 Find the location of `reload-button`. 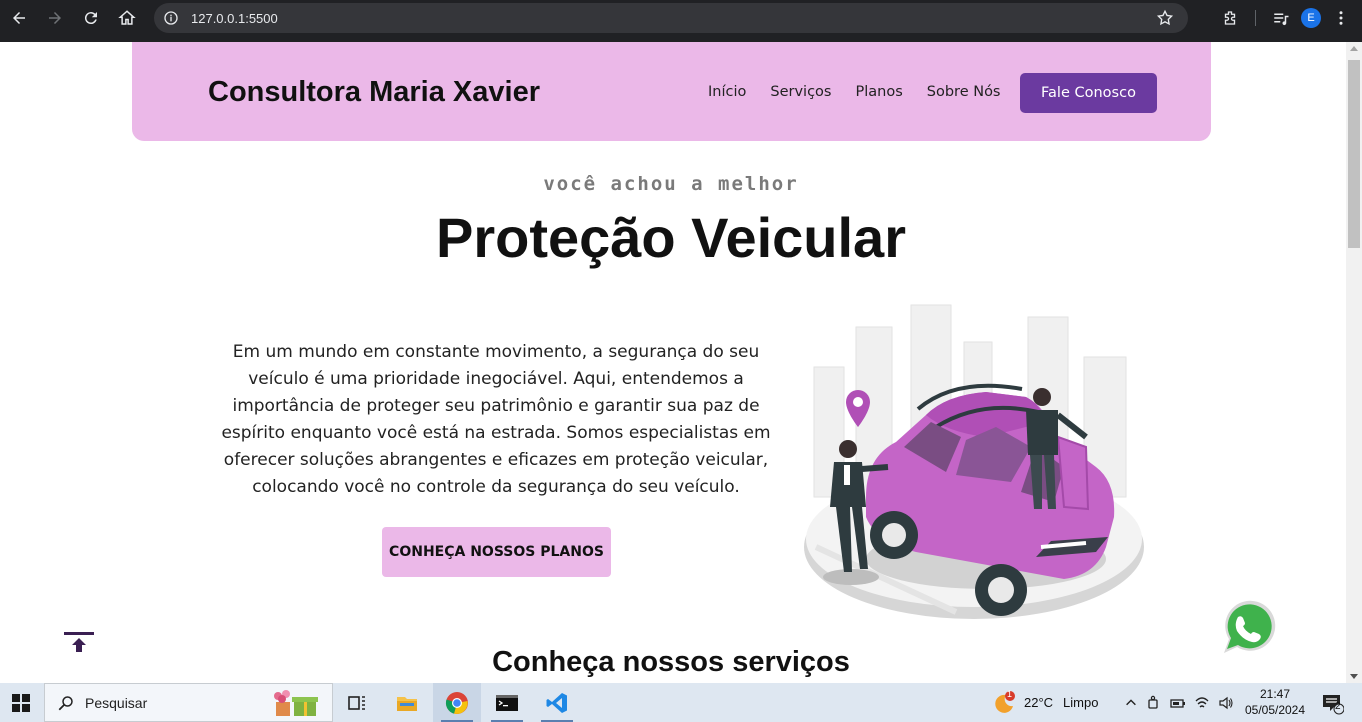

reload-button is located at coordinates (91, 18).